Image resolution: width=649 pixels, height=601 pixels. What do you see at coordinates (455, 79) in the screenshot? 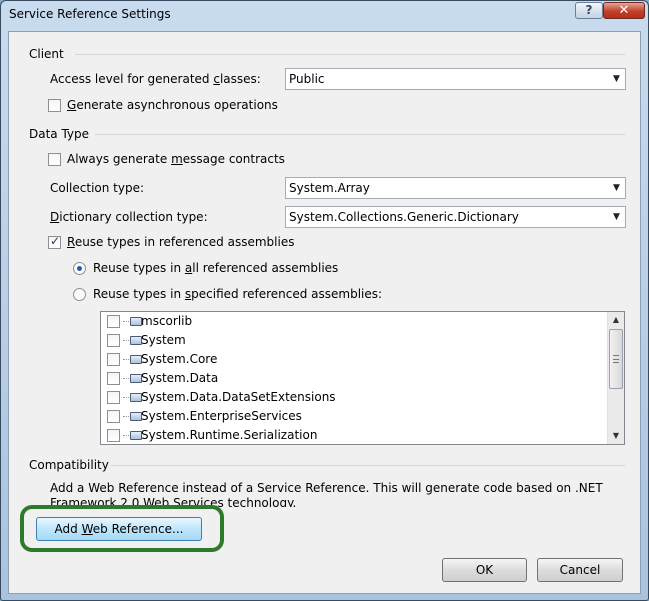
I see `access-level-select: Public ▼` at bounding box center [455, 79].